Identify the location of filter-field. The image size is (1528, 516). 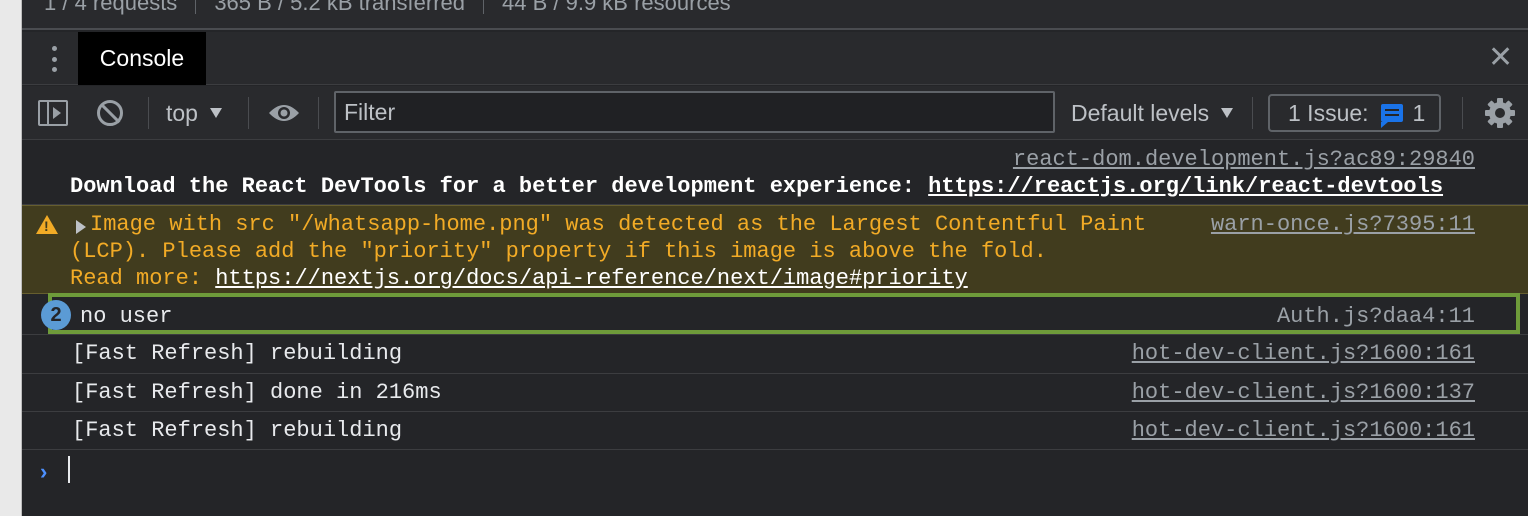
(694, 112).